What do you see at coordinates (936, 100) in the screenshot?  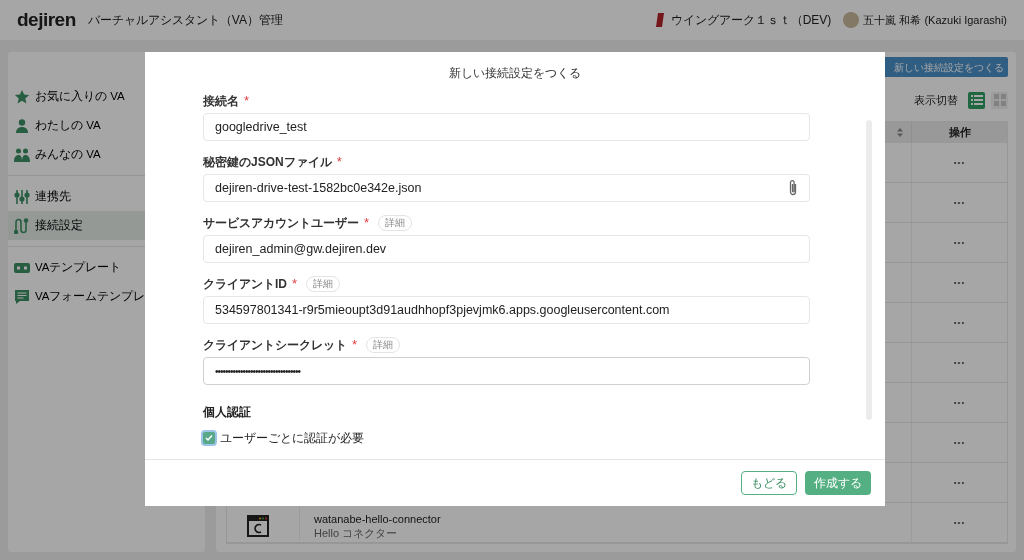 I see `view-toggle-label: 表示切替` at bounding box center [936, 100].